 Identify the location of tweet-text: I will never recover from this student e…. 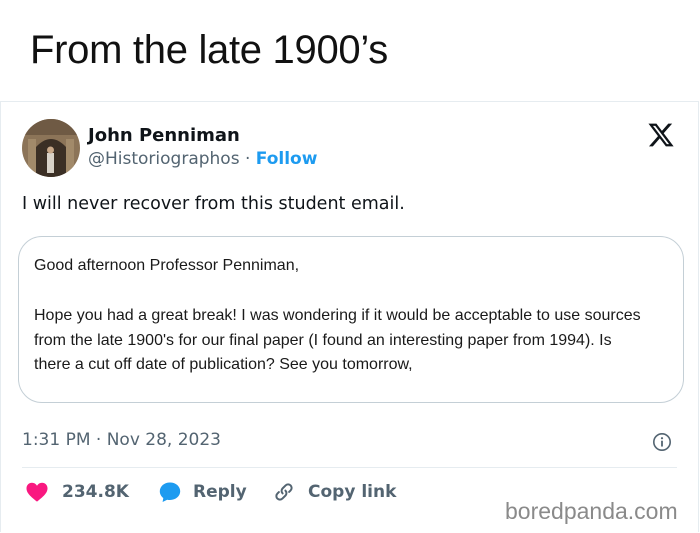
(213, 204).